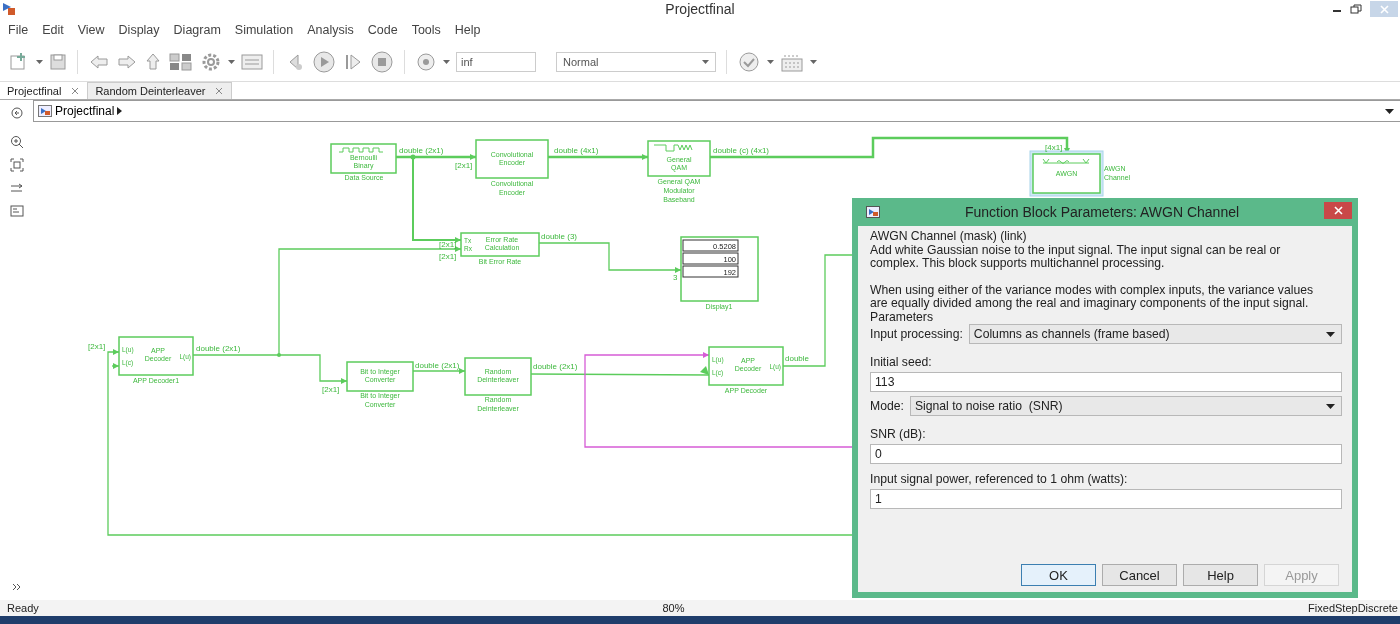  Describe the element at coordinates (16, 211) in the screenshot. I see `text-box-icon` at that location.